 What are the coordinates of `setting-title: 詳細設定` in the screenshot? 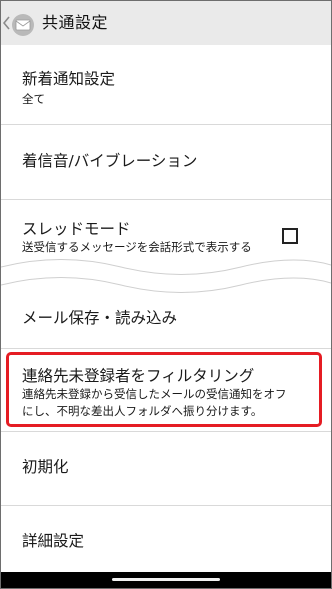 It's located at (53, 541).